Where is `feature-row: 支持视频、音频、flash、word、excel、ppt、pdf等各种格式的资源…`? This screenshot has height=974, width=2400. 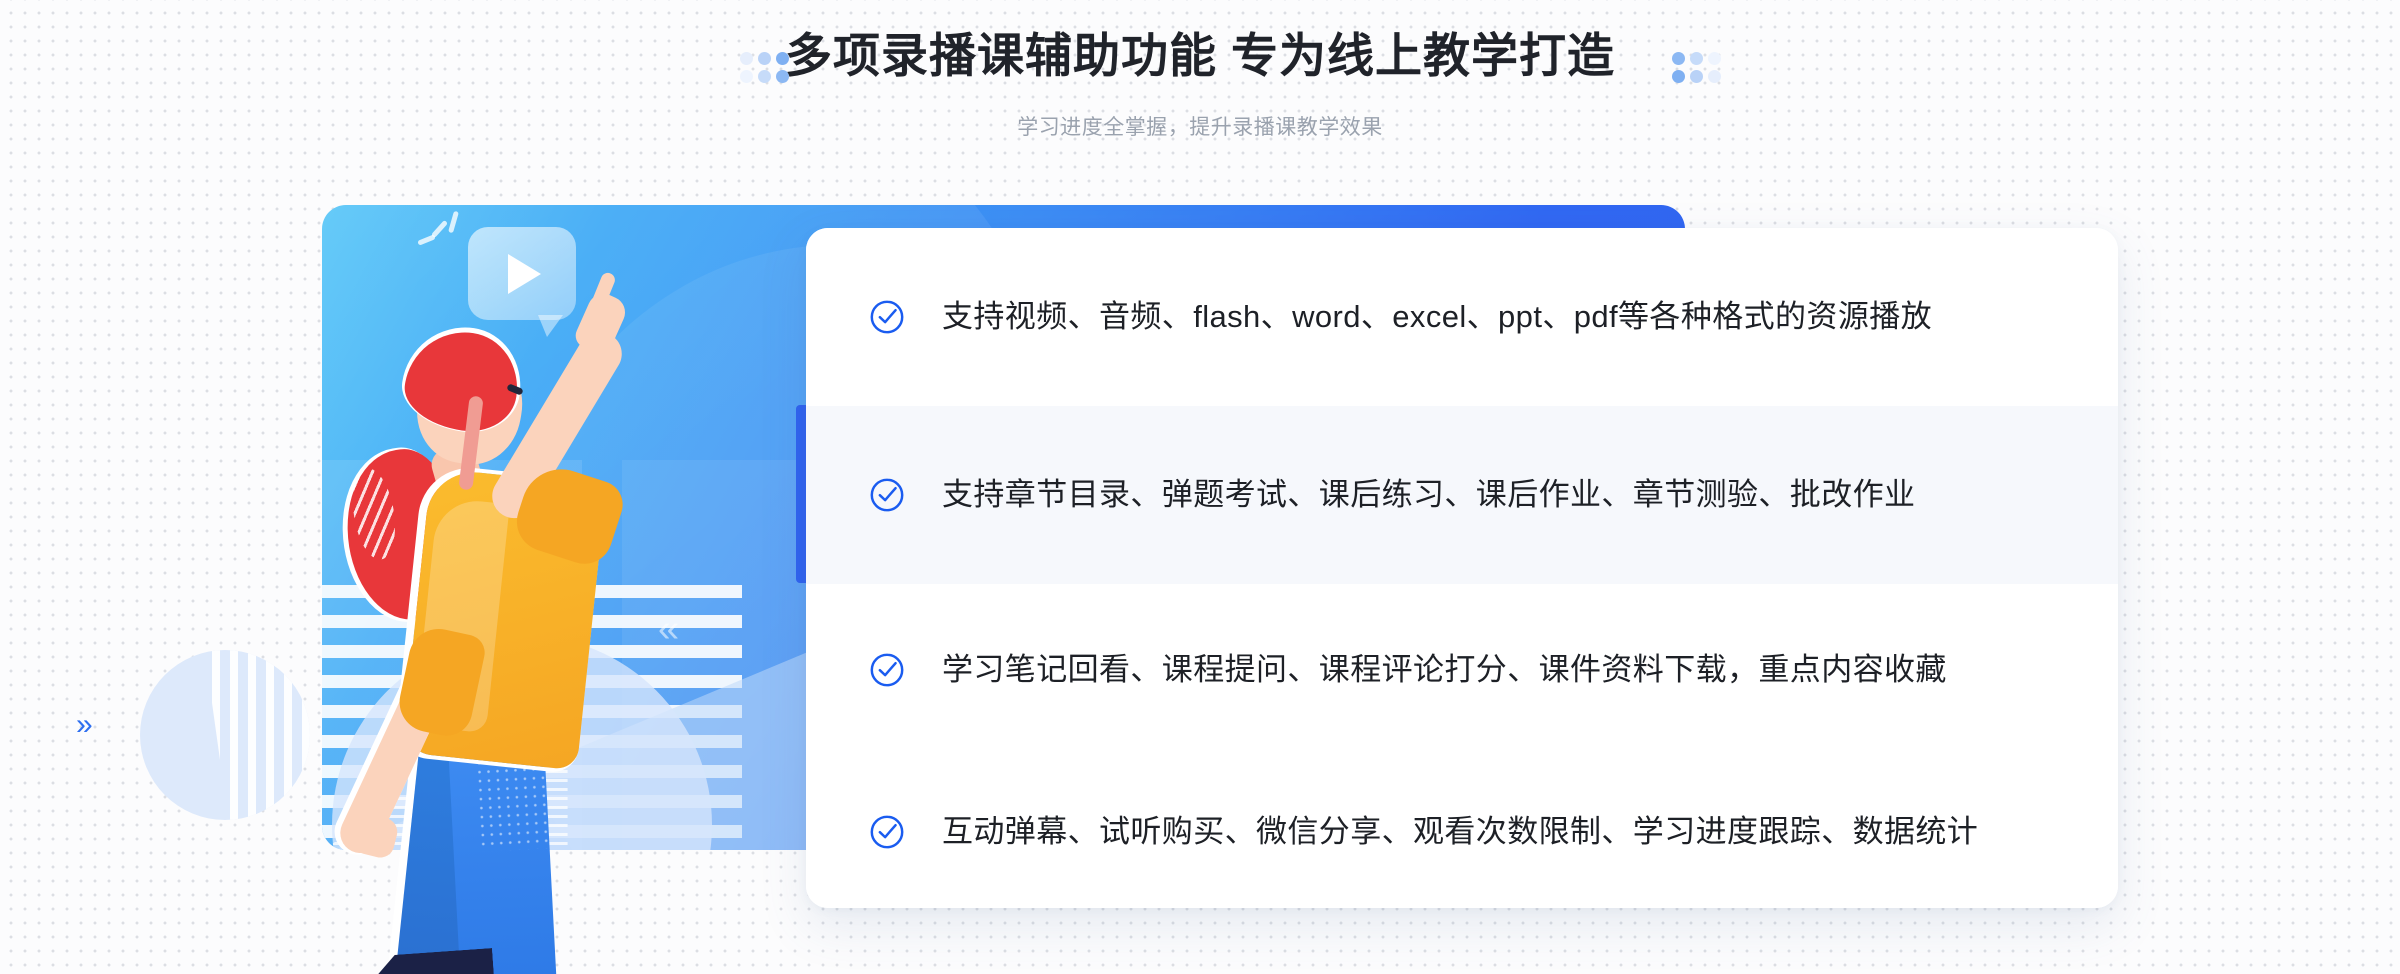 feature-row: 支持视频、音频、flash、word、excel、ppt、pdf等各种格式的资源… is located at coordinates (1462, 317).